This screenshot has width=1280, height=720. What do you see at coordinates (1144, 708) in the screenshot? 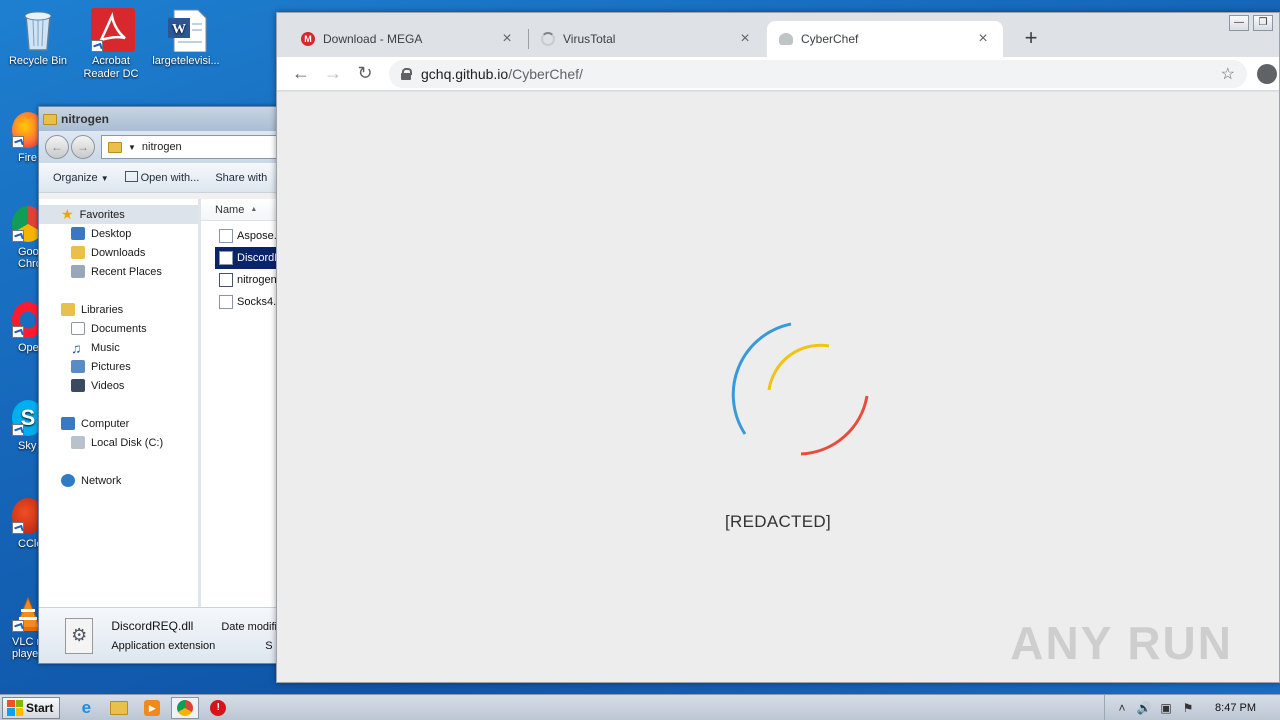
I see `volume-icon: 🔊` at bounding box center [1144, 708].